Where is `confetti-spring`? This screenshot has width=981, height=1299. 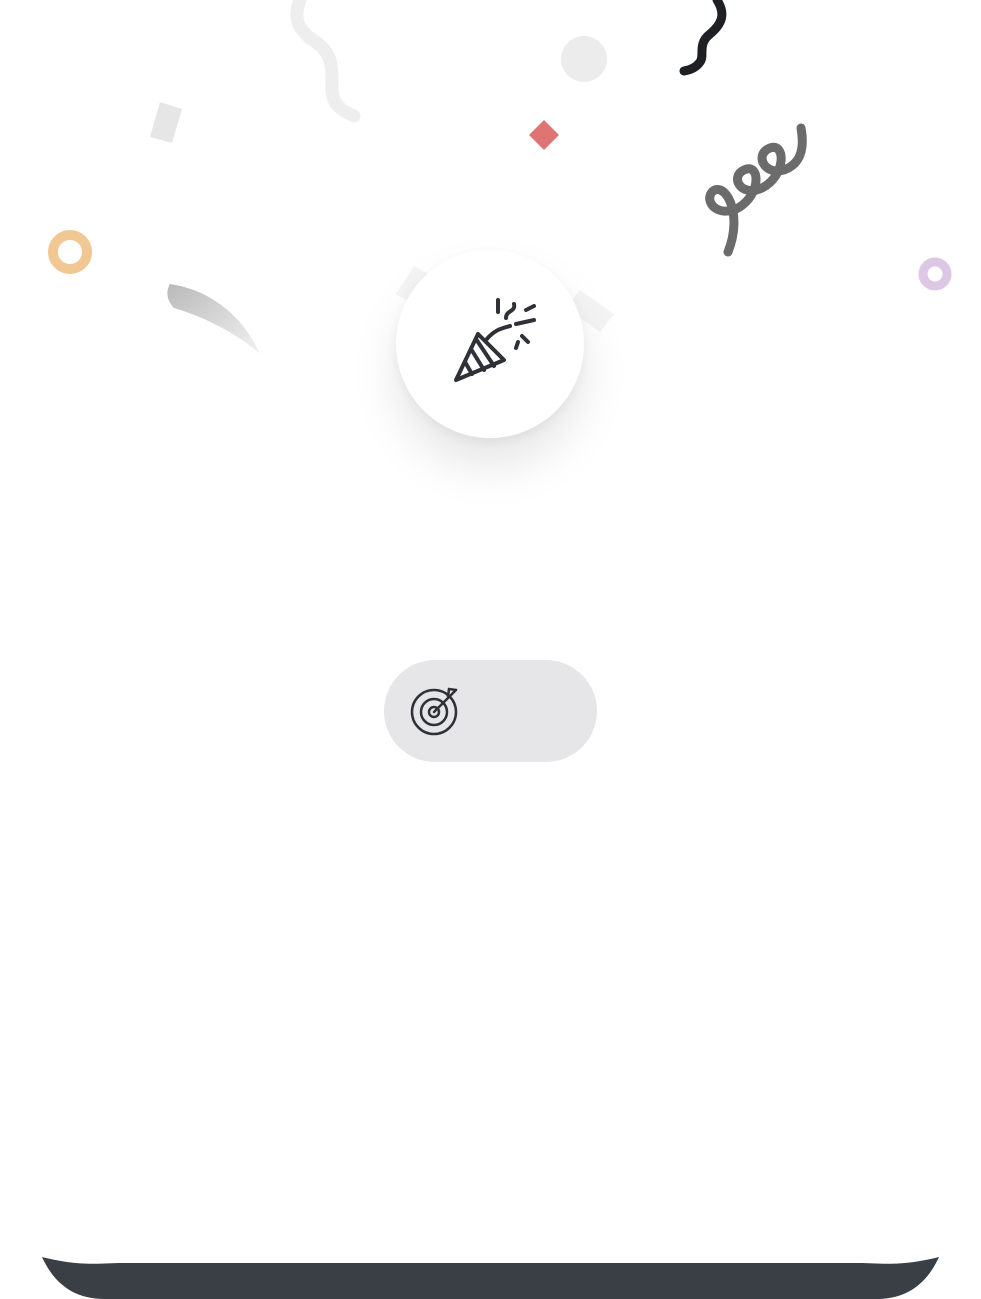
confetti-spring is located at coordinates (756, 190).